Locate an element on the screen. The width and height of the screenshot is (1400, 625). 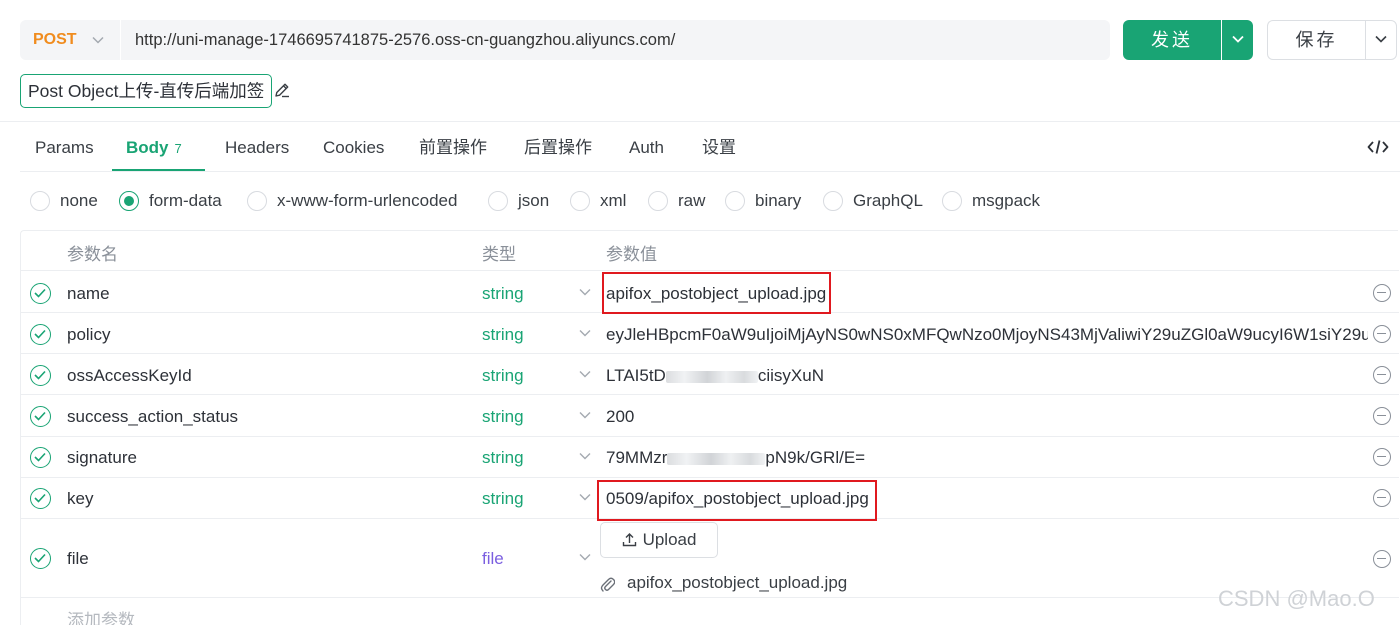
radio-graphql: GraphQL is located at coordinates (873, 201).